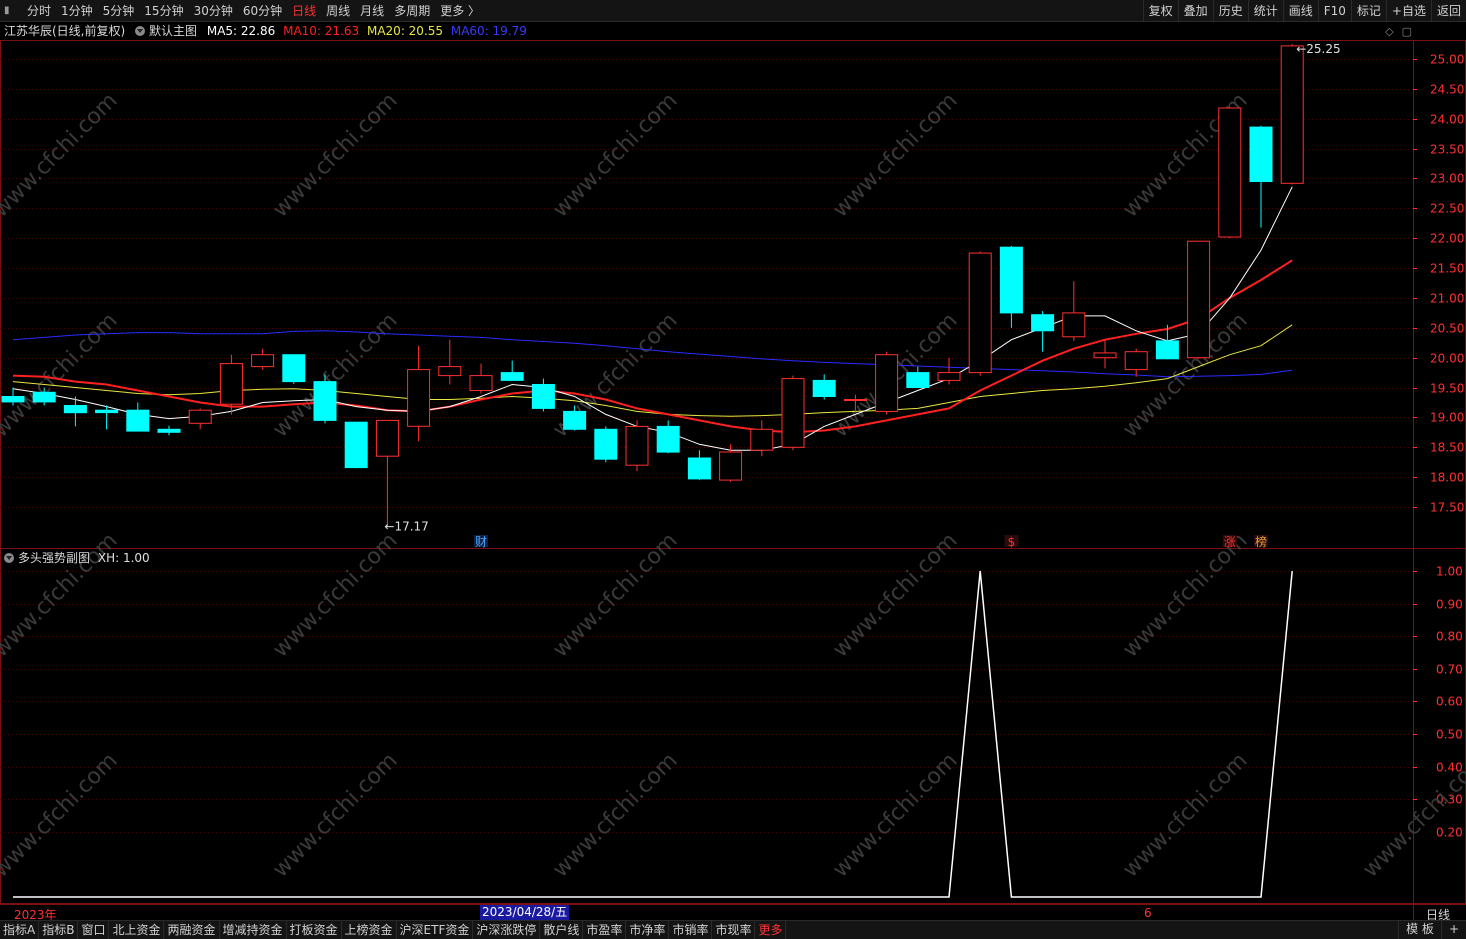 Image resolution: width=1466 pixels, height=939 pixels. Describe the element at coordinates (1447, 389) in the screenshot. I see `price-tick-label: 19.50` at that location.